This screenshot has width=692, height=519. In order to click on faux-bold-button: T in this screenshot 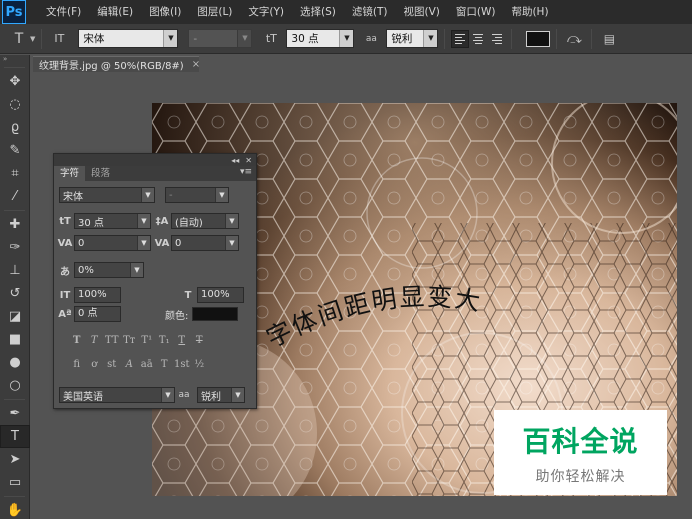, I will do `click(77, 340)`.